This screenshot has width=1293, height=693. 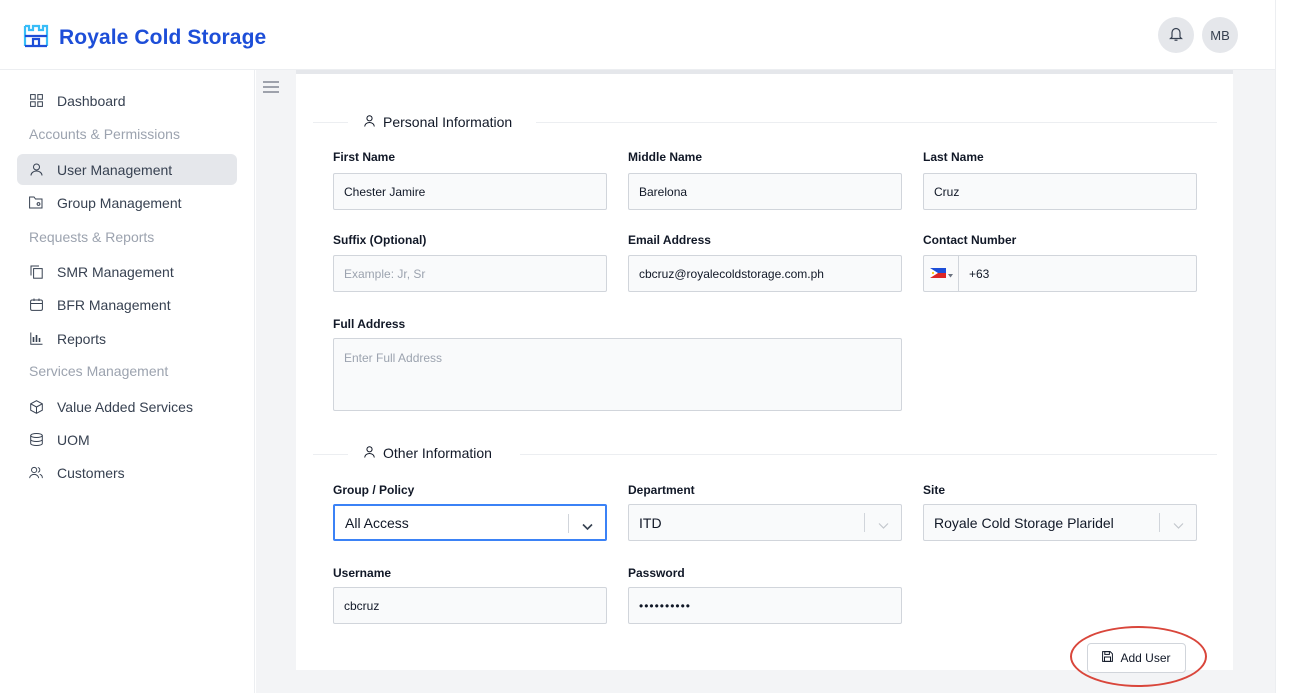 I want to click on full-address-label: Full Address, so click(x=369, y=324).